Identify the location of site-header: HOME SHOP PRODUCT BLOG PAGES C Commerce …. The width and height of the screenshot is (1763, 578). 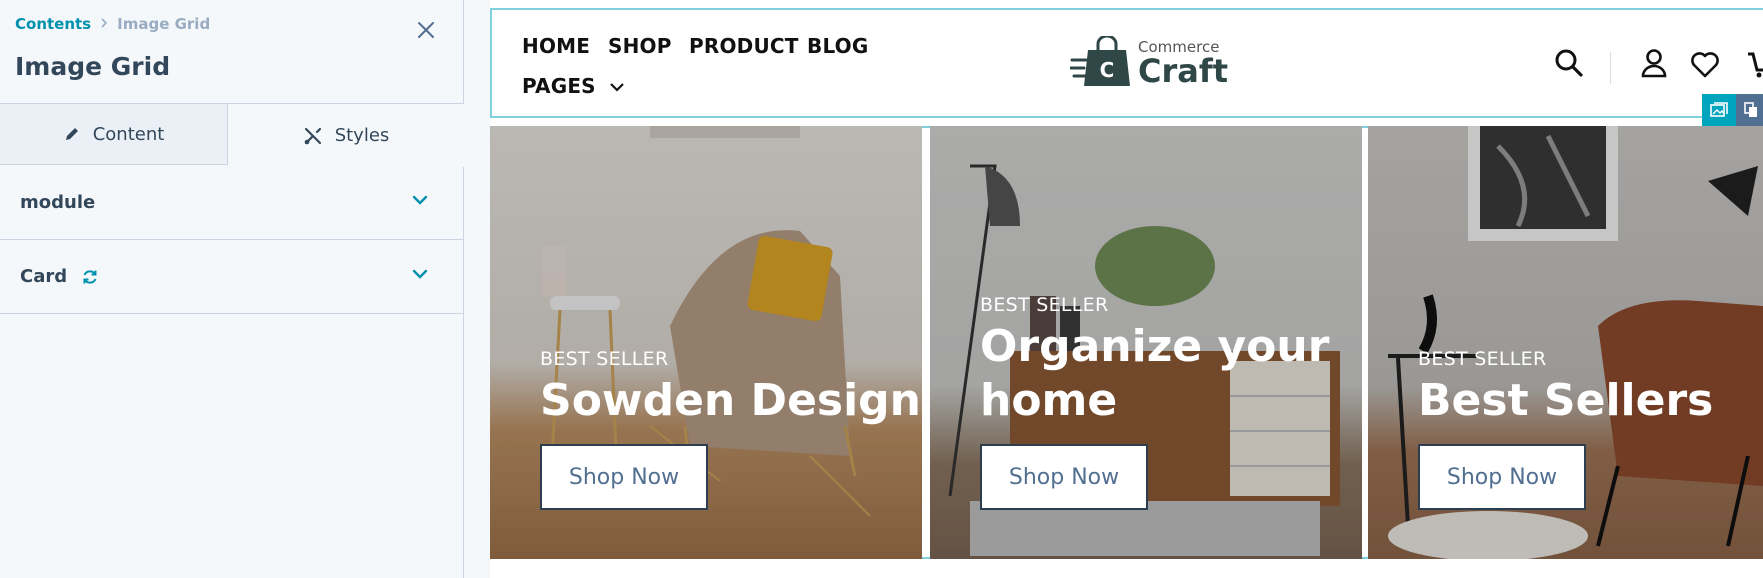
(1126, 67).